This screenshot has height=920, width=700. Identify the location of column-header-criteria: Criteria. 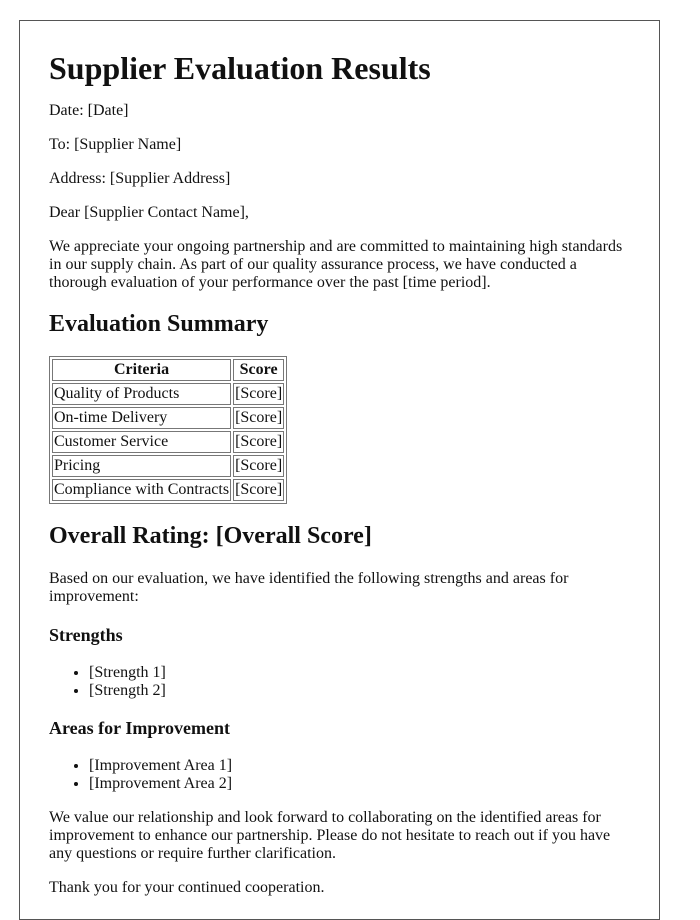
(142, 370).